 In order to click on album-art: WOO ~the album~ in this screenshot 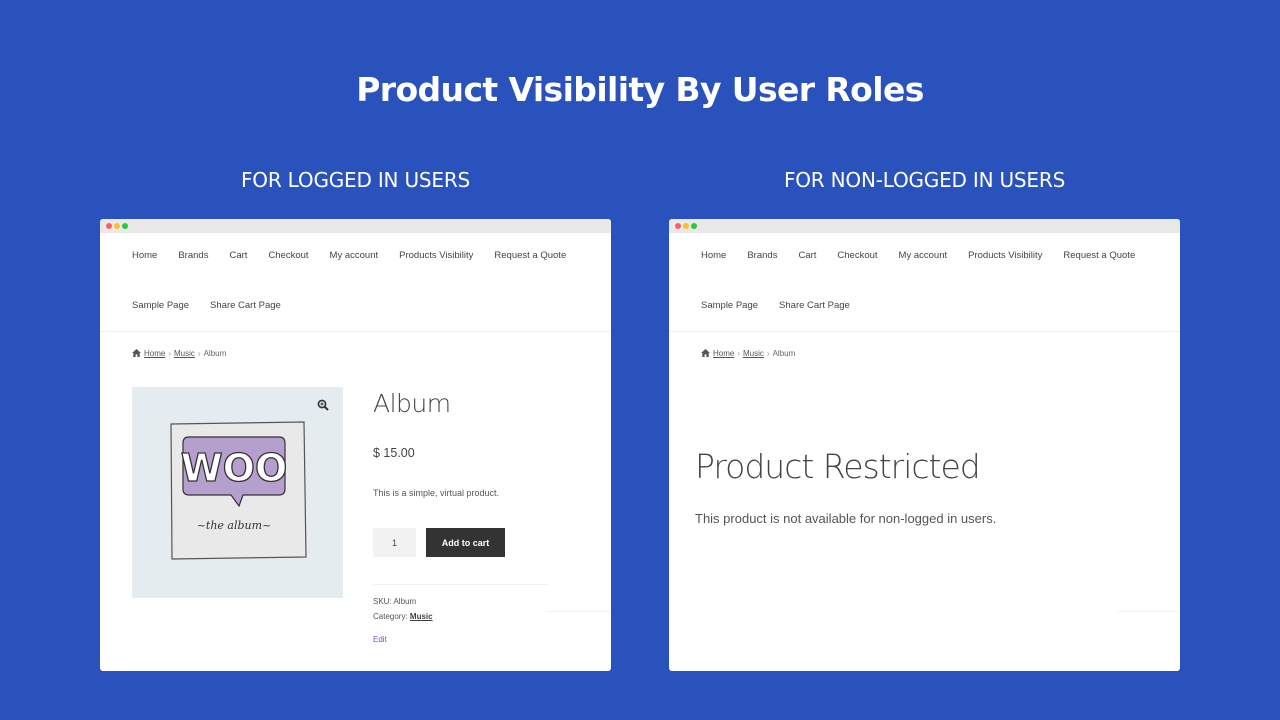, I will do `click(238, 490)`.